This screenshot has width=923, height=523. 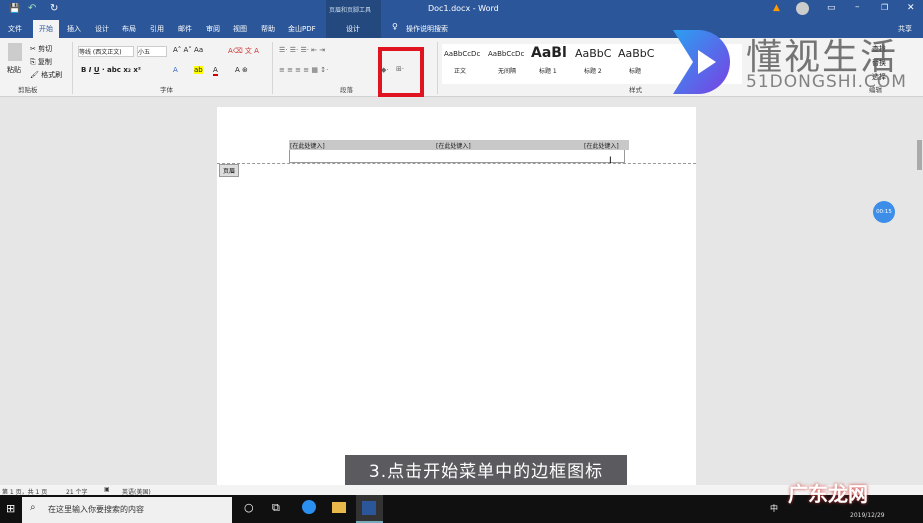 What do you see at coordinates (507, 70) in the screenshot?
I see `style-no-spacing: 无间隔` at bounding box center [507, 70].